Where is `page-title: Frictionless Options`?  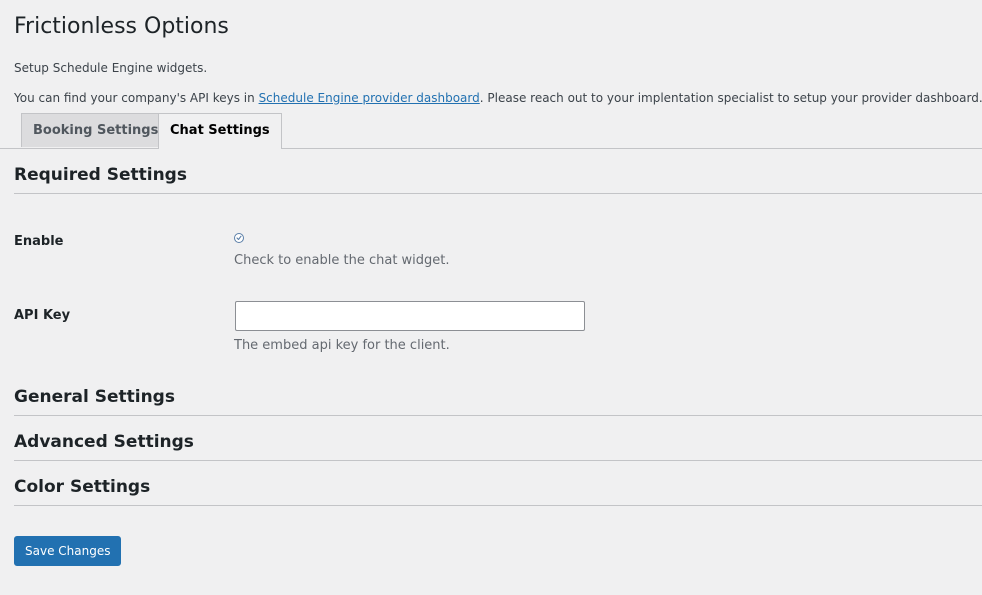
page-title: Frictionless Options is located at coordinates (121, 26).